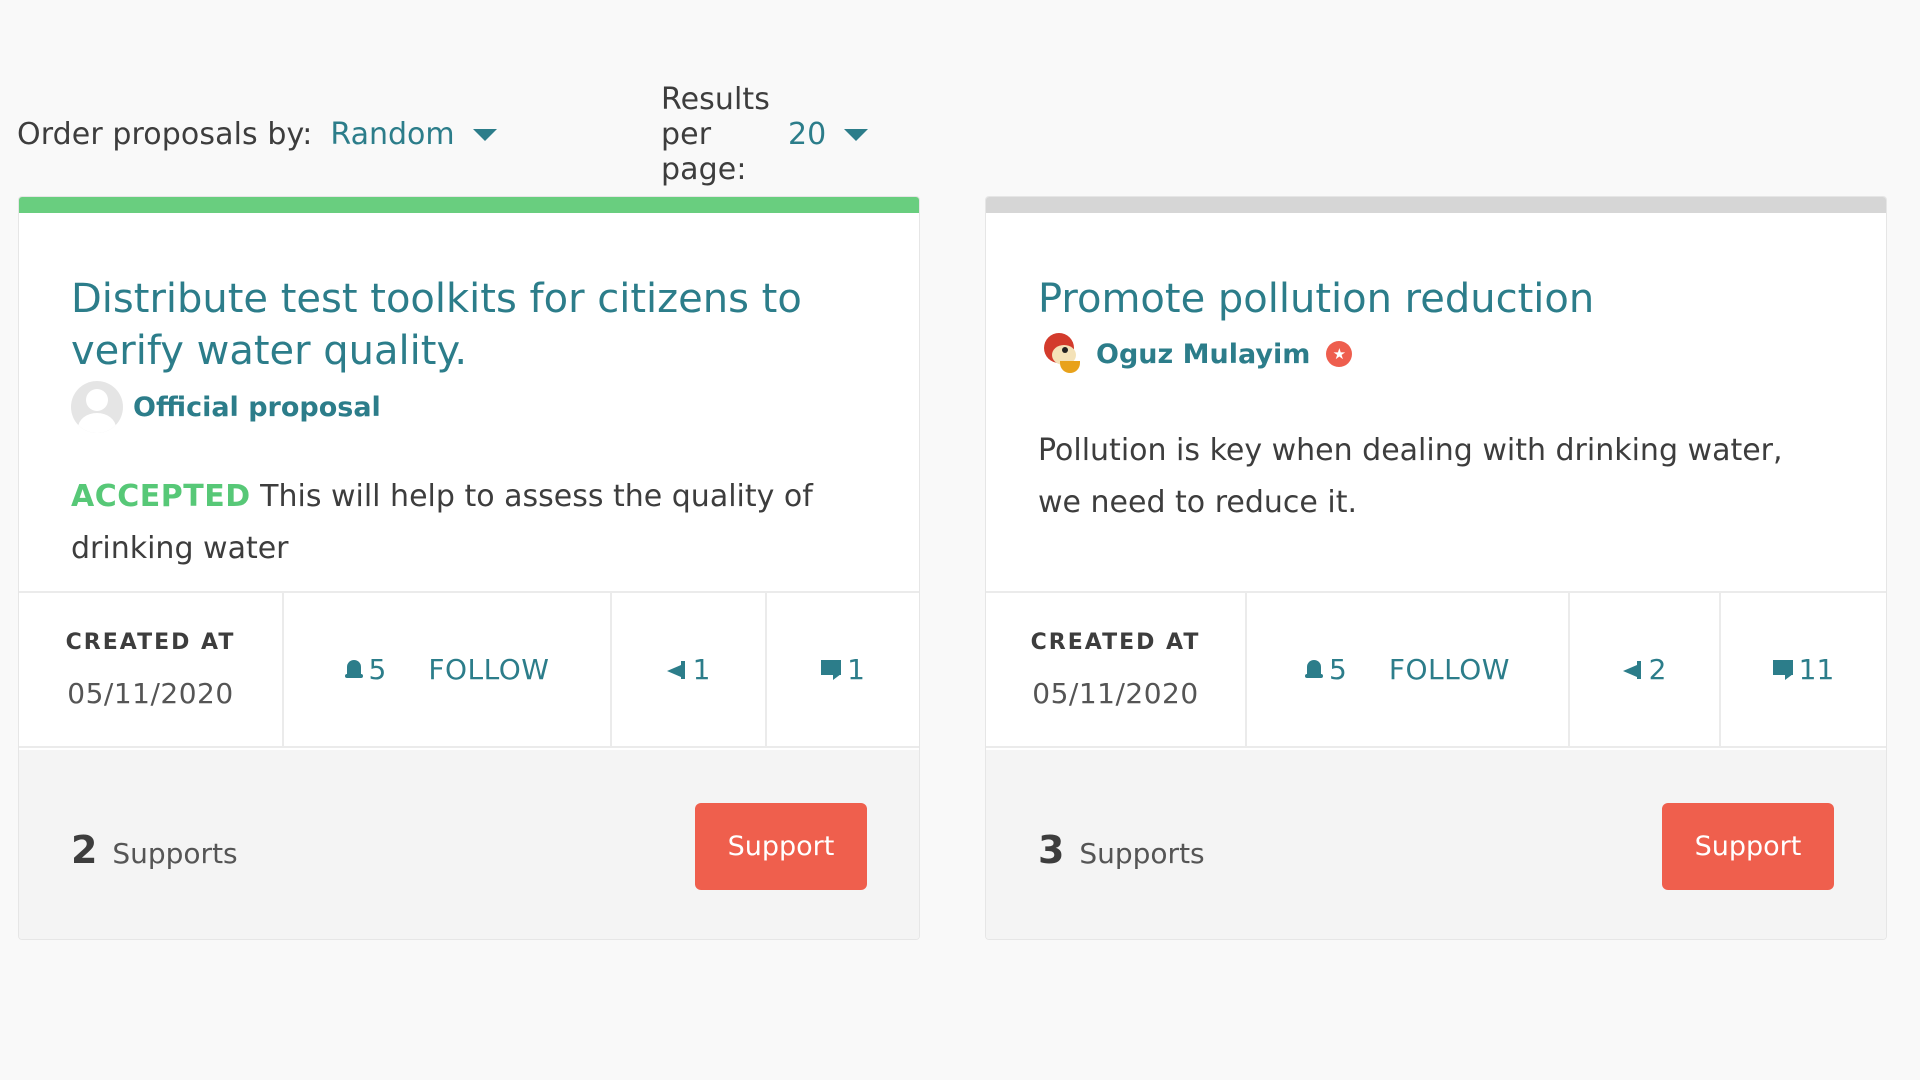 This screenshot has width=1920, height=1080. I want to click on endorsements-cell: 1, so click(689, 669).